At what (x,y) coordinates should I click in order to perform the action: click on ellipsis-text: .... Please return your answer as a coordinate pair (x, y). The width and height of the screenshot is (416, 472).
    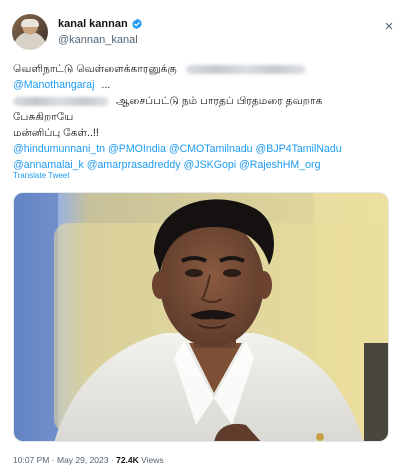
    Looking at the image, I should click on (106, 85).